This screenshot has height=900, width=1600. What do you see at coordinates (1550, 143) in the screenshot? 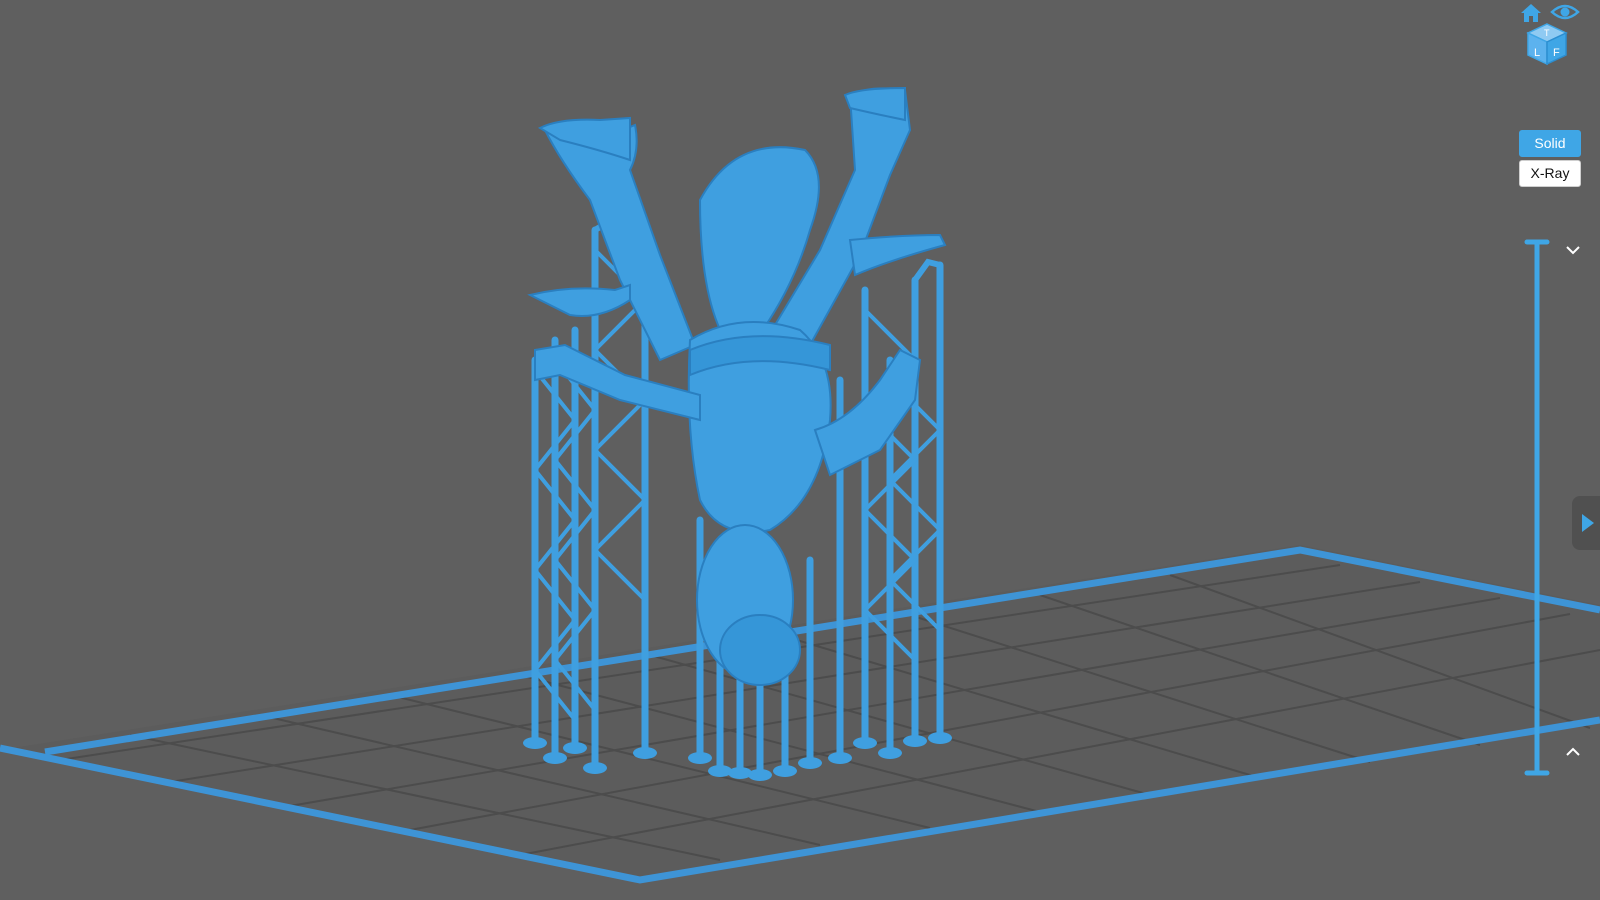
I see `solid-mode-button: Solid` at bounding box center [1550, 143].